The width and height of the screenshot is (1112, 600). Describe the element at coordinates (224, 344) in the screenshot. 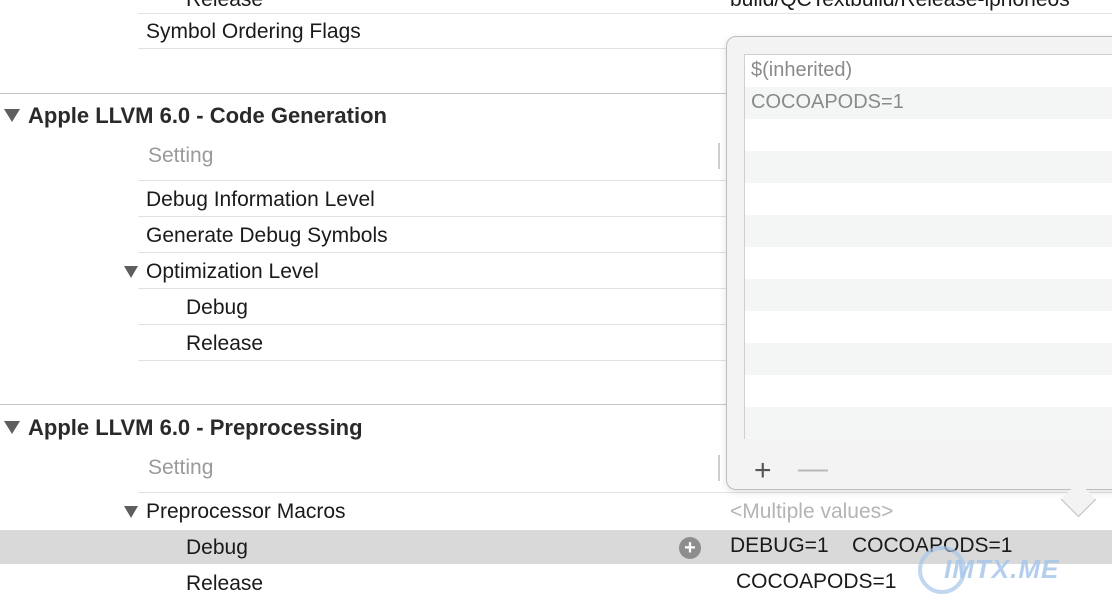

I see `optimization-release-row: Release` at that location.